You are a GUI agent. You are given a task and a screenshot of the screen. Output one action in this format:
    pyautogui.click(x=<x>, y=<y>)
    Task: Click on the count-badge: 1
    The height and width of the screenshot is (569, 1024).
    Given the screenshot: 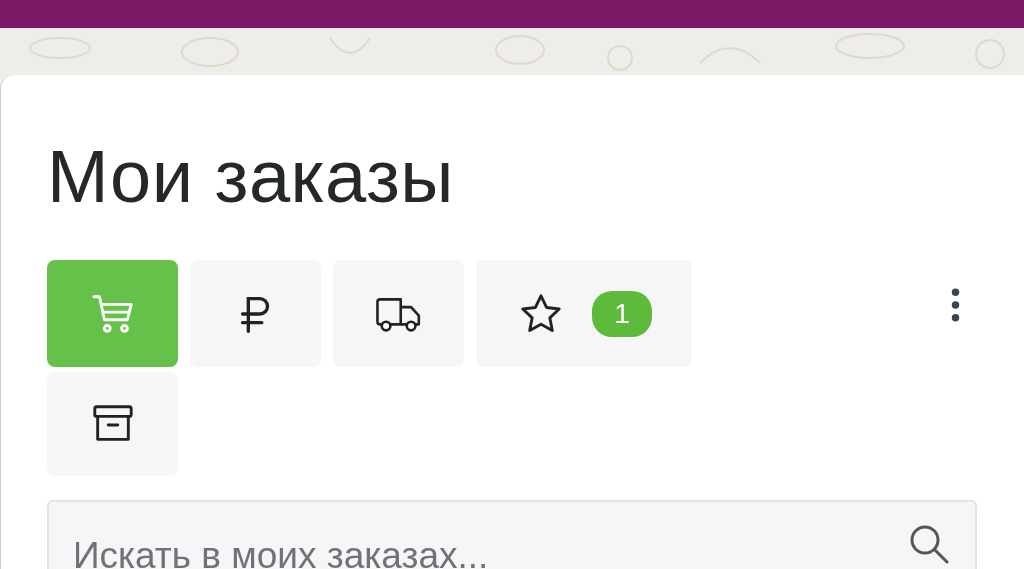 What is the action you would take?
    pyautogui.click(x=622, y=313)
    